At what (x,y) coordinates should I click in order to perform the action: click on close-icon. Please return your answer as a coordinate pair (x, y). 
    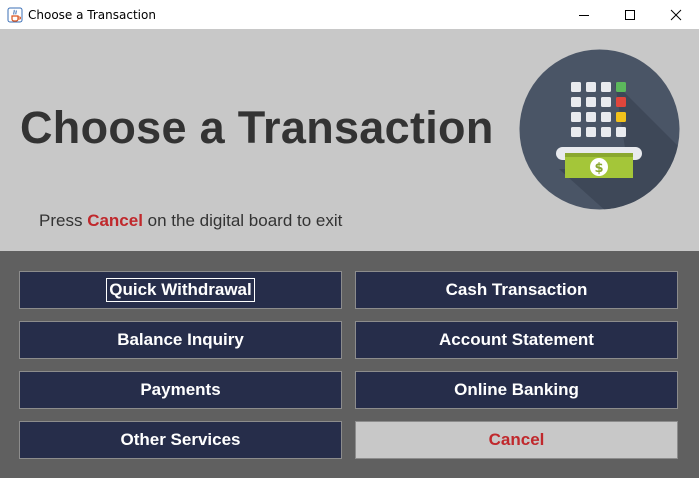
    Looking at the image, I should click on (676, 14).